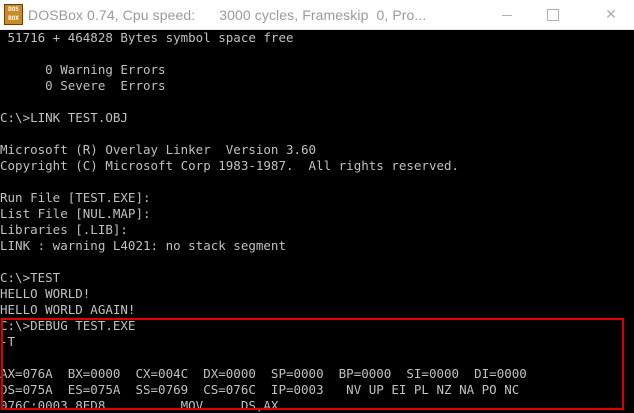 Image resolution: width=634 pixels, height=413 pixels. I want to click on maximize-button, so click(553, 15).